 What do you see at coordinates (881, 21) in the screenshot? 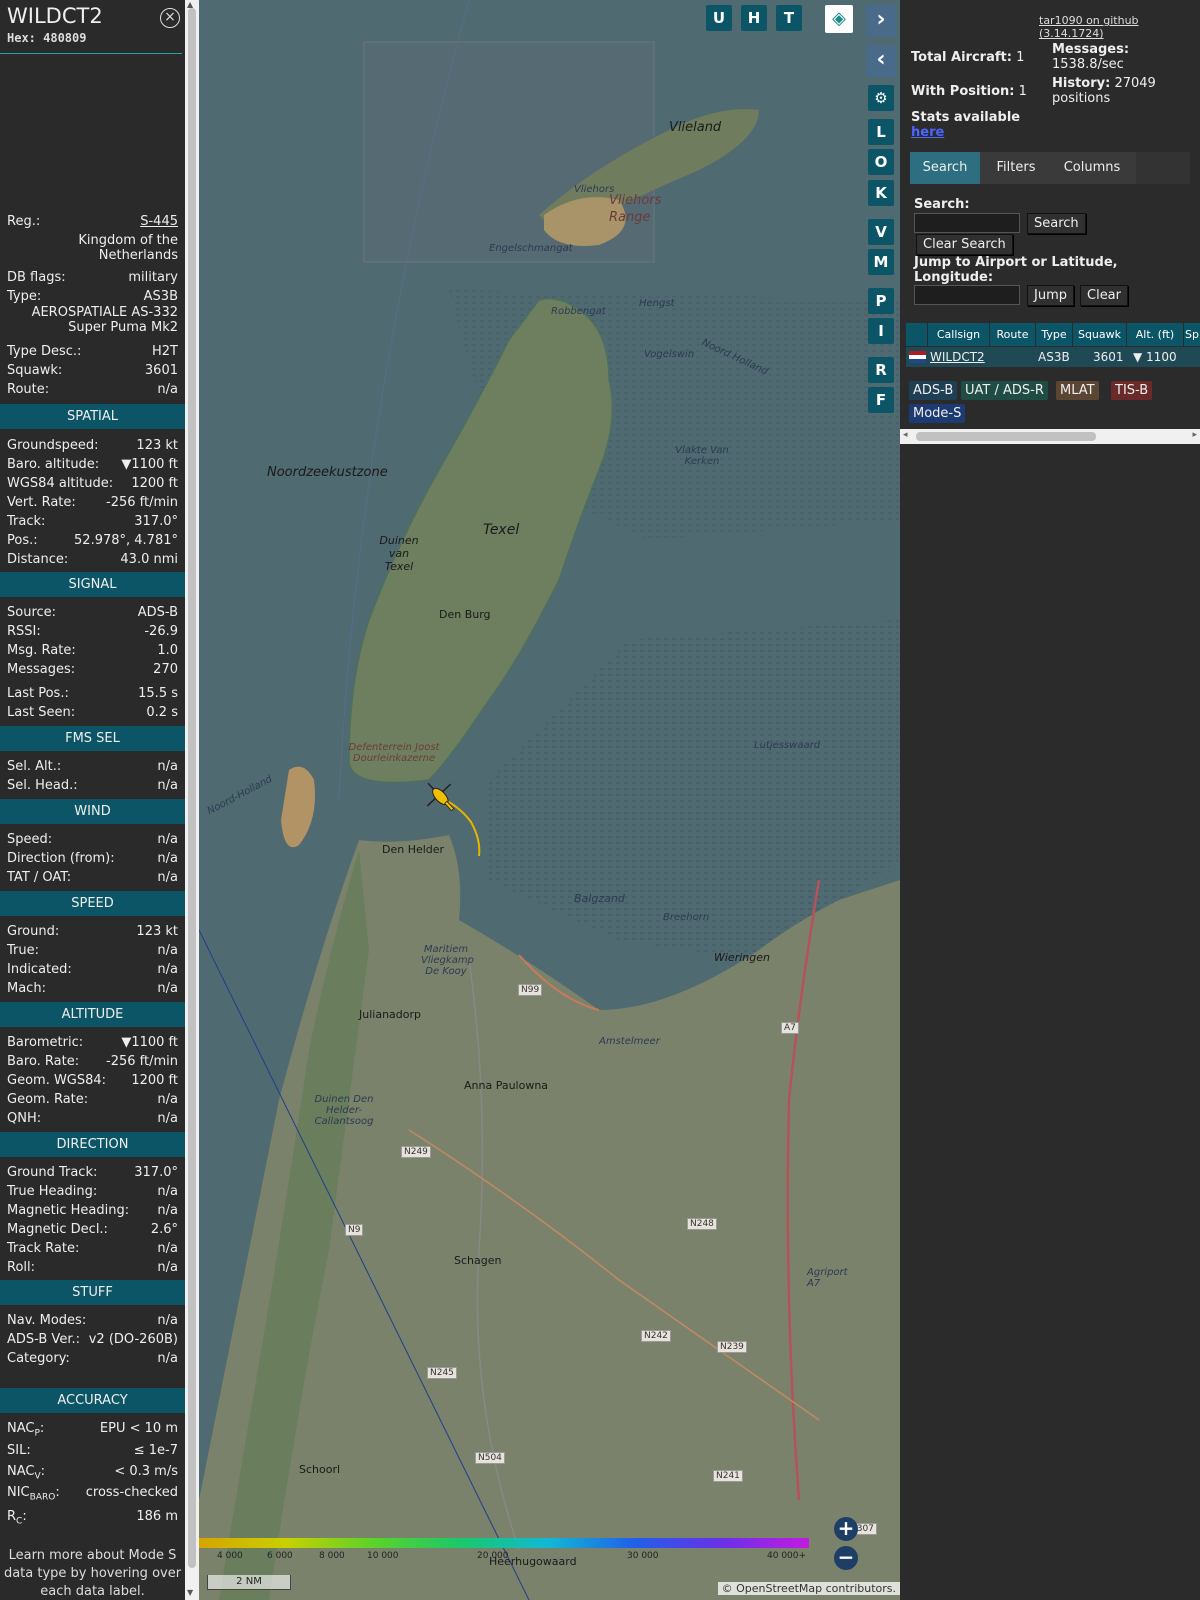
I see `expand-right-button: ›` at bounding box center [881, 21].